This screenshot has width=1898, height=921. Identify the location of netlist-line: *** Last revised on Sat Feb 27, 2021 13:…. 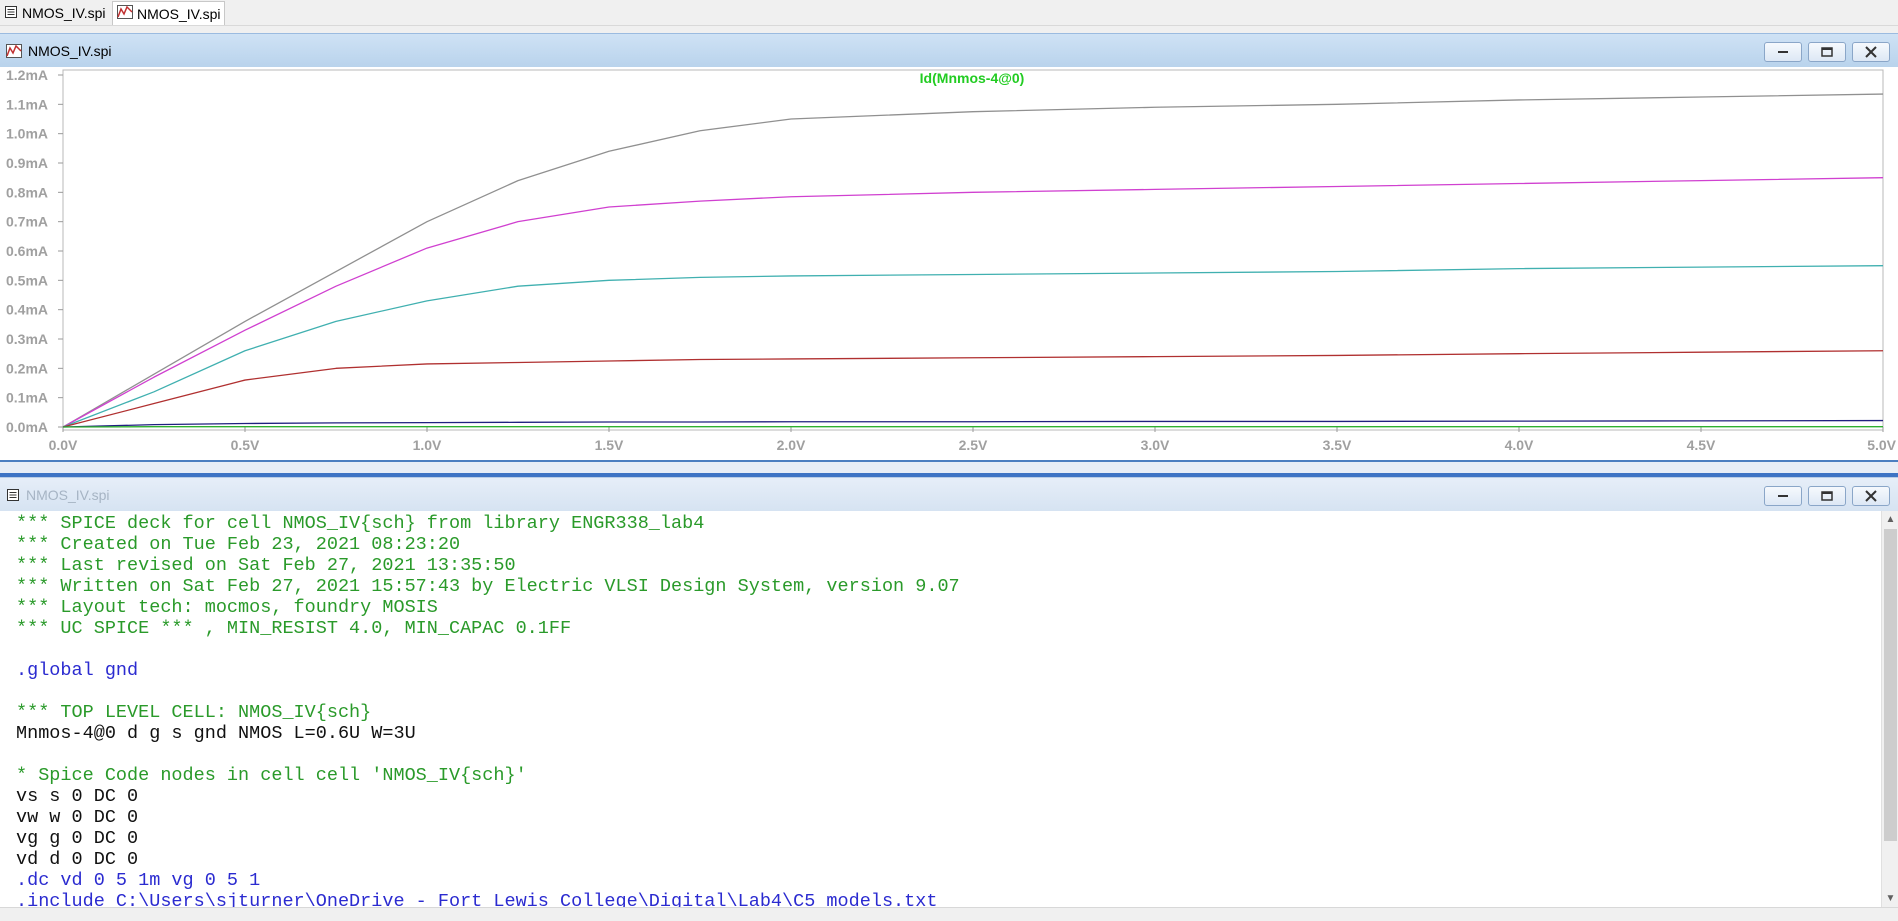
(266, 565).